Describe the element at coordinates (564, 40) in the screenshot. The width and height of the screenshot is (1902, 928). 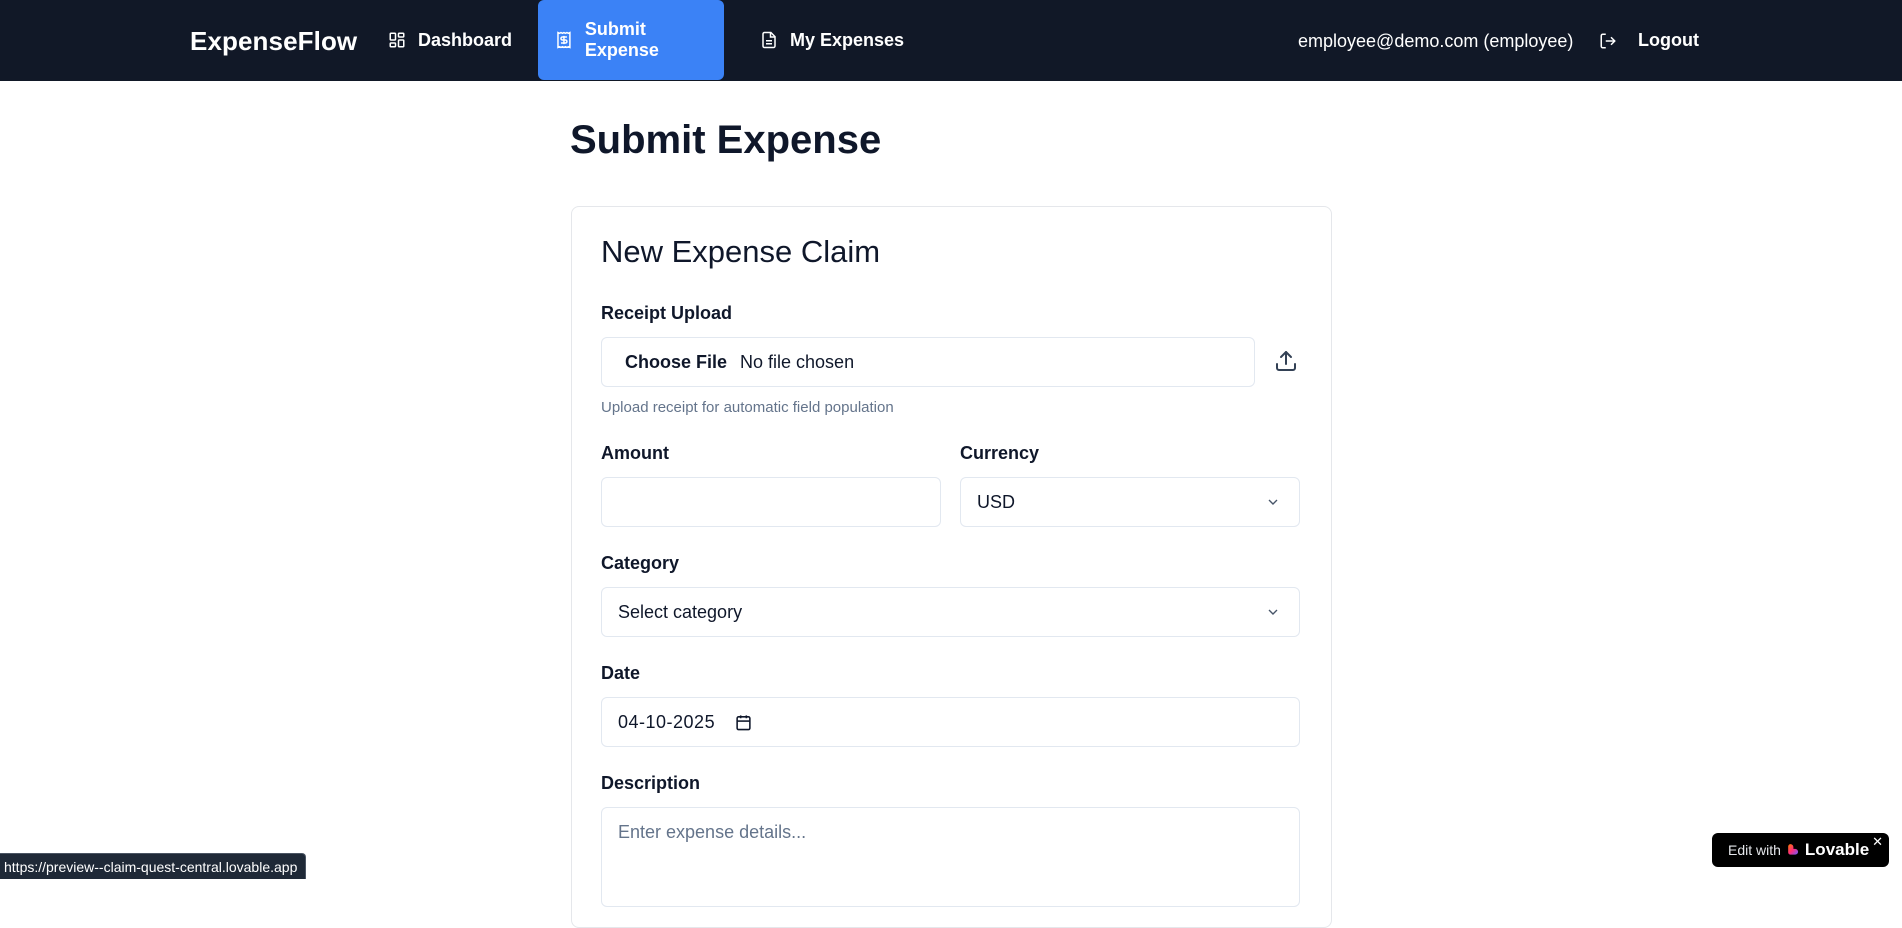
I see `receipt-icon` at that location.